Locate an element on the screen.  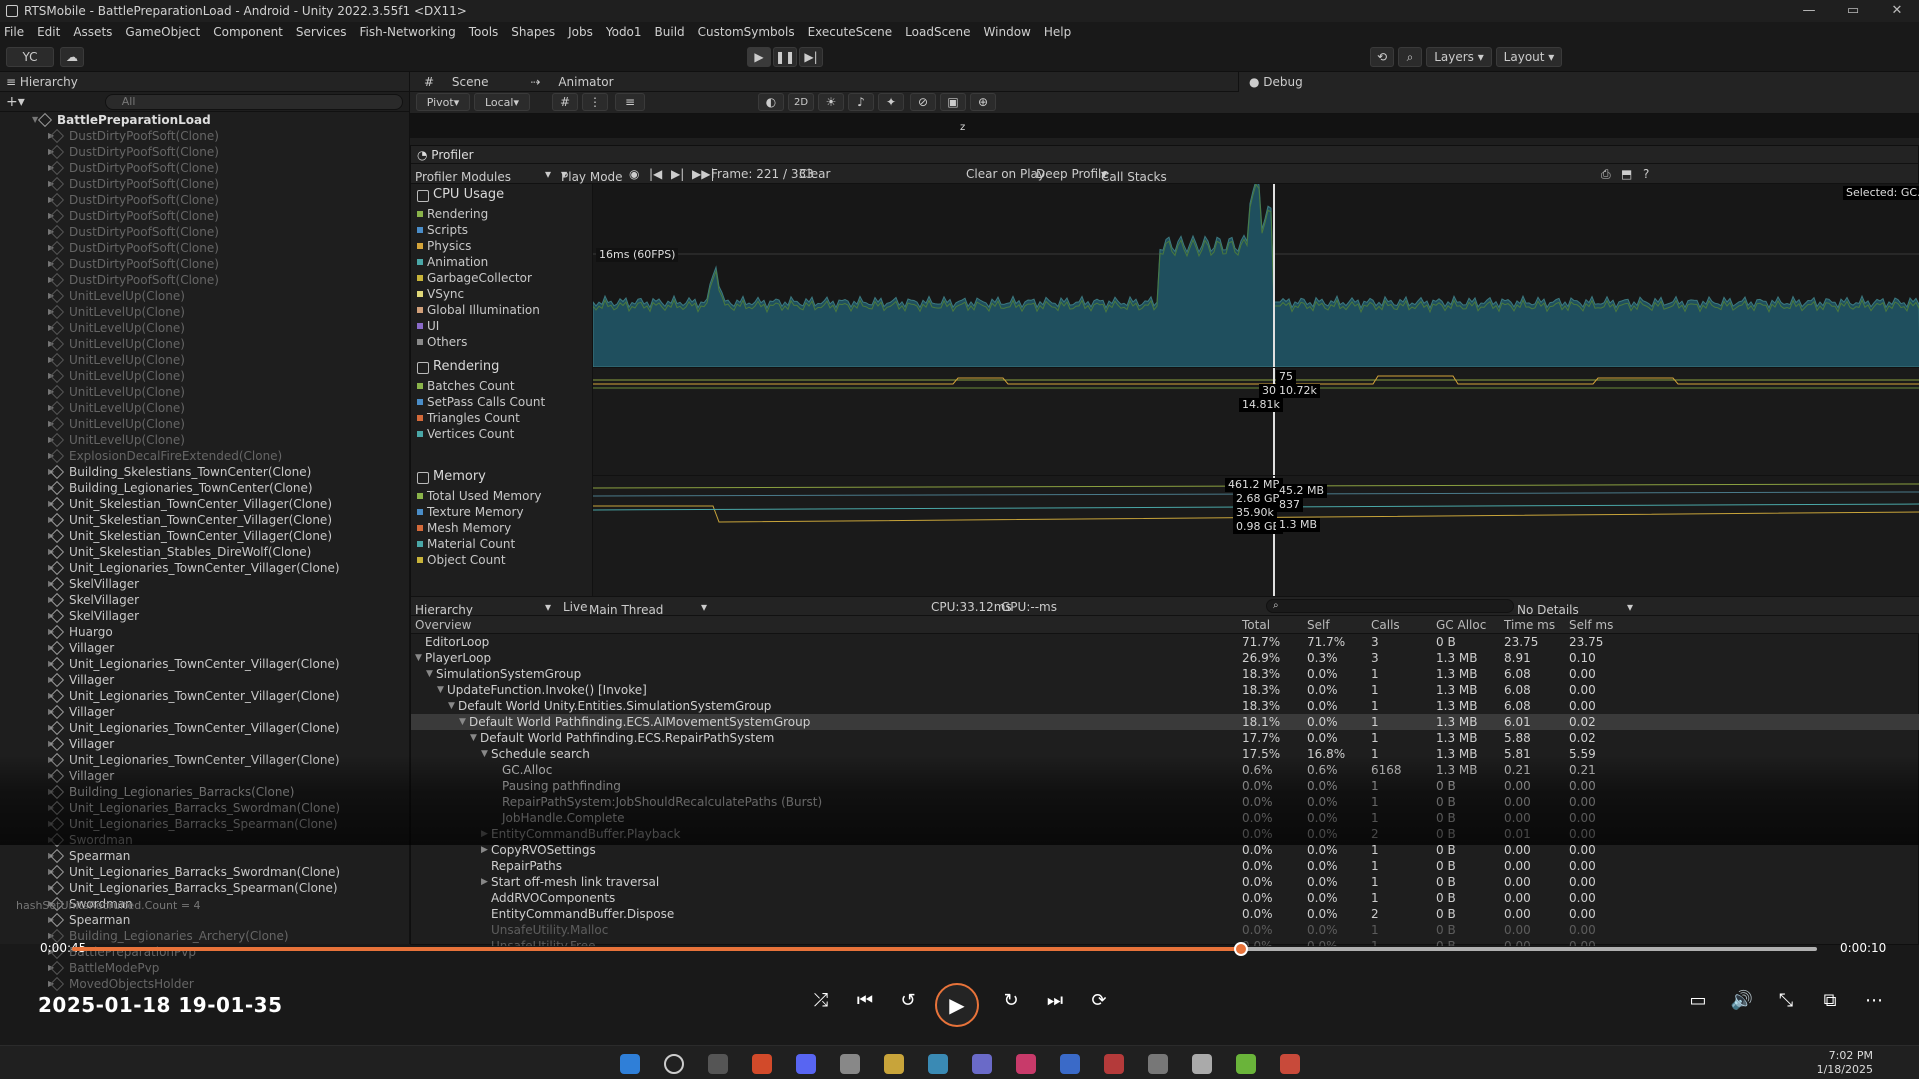
volume-icon: 🔊 is located at coordinates (1742, 1000).